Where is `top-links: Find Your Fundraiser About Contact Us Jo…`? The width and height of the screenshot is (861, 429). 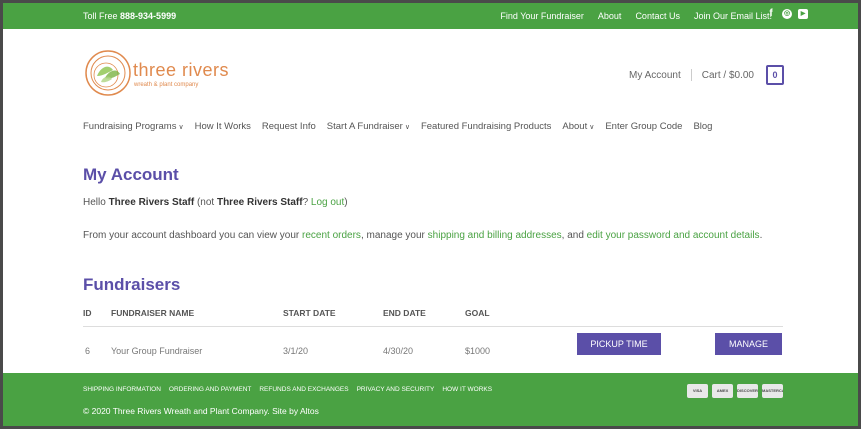 top-links: Find Your Fundraiser About Contact Us Jo… is located at coordinates (636, 16).